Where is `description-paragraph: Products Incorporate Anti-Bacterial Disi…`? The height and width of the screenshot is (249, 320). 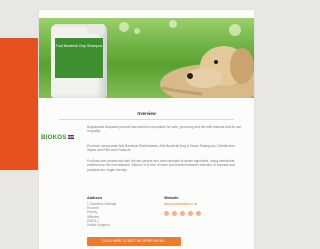
description-paragraph: Products Incorporate Anti-Bacterial Disi… is located at coordinates (161, 148).